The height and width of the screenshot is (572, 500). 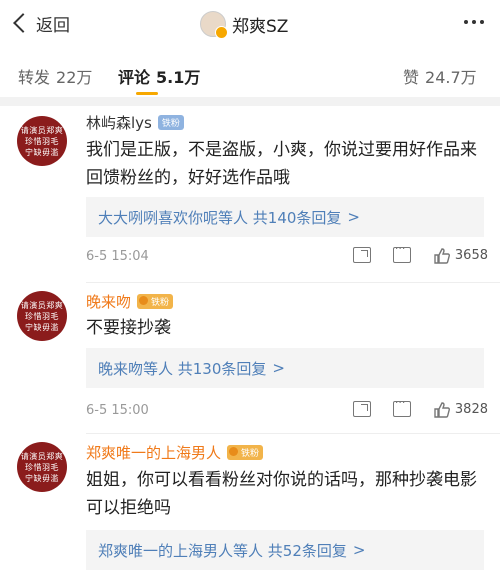 I want to click on tab-reposts: 转发 22万, so click(x=55, y=76).